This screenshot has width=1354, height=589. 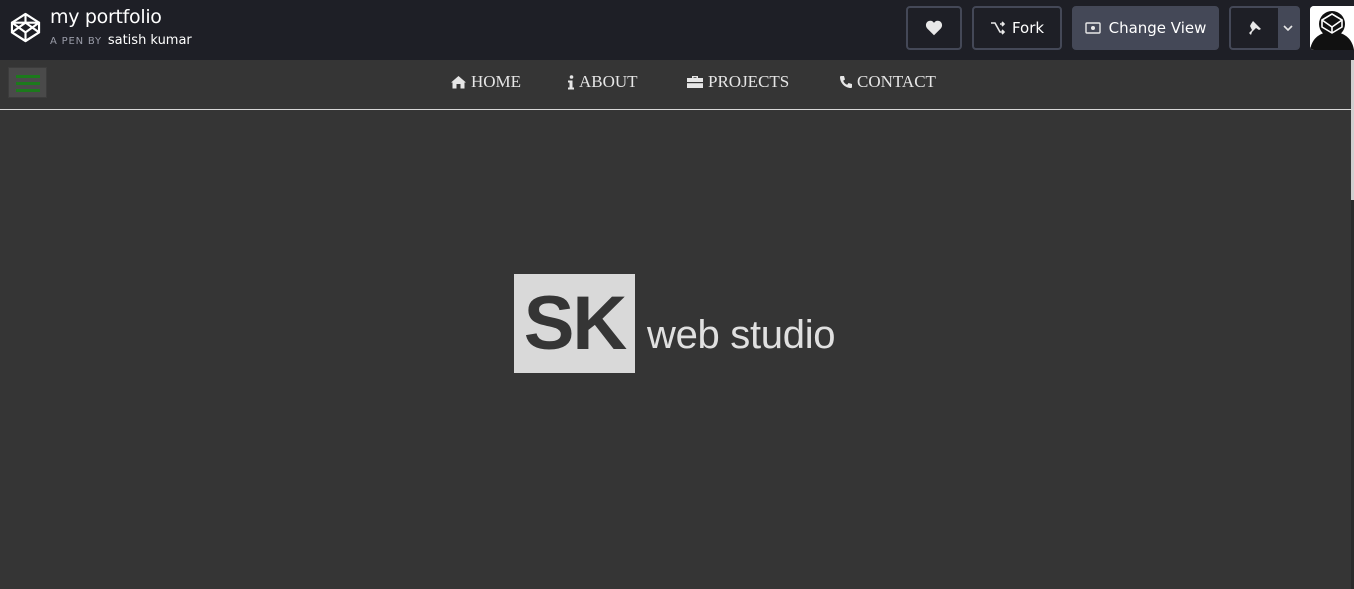 What do you see at coordinates (695, 82) in the screenshot?
I see `briefcase-icon` at bounding box center [695, 82].